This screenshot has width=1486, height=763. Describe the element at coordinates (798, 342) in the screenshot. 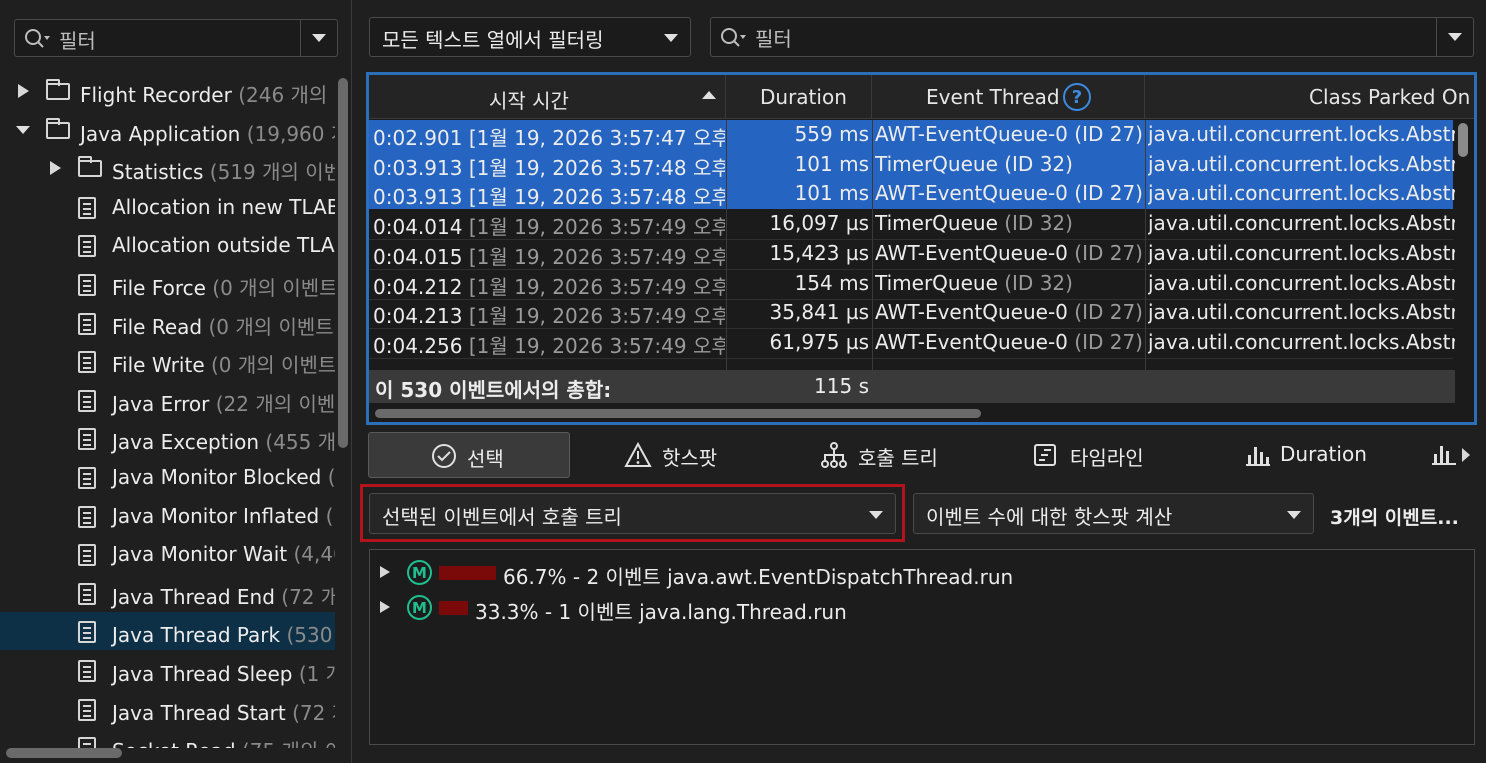

I see `cell-duration: 61,975 µs` at that location.